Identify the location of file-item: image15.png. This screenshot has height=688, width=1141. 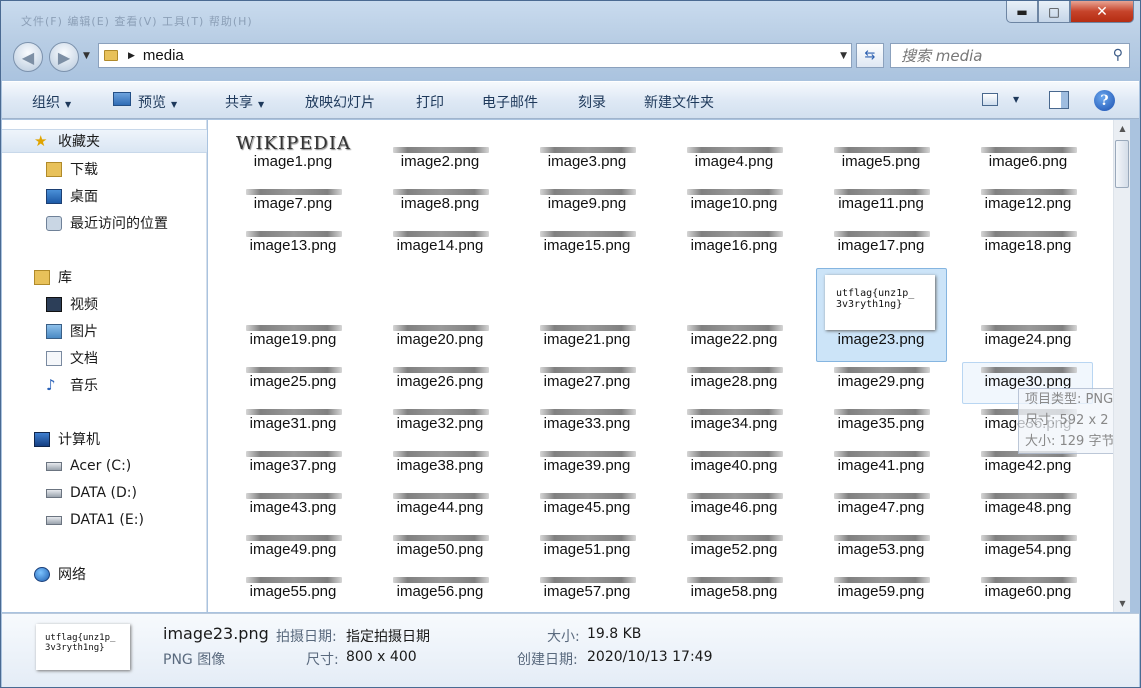
(587, 241).